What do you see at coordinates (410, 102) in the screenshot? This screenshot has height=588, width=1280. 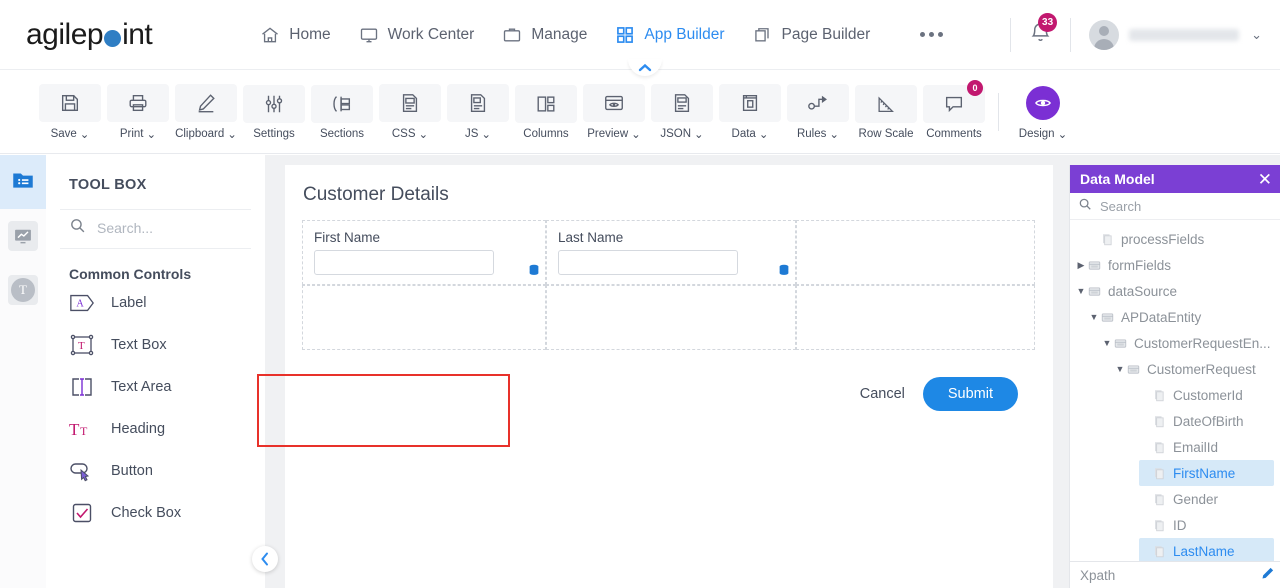 I see `css-file-icon` at bounding box center [410, 102].